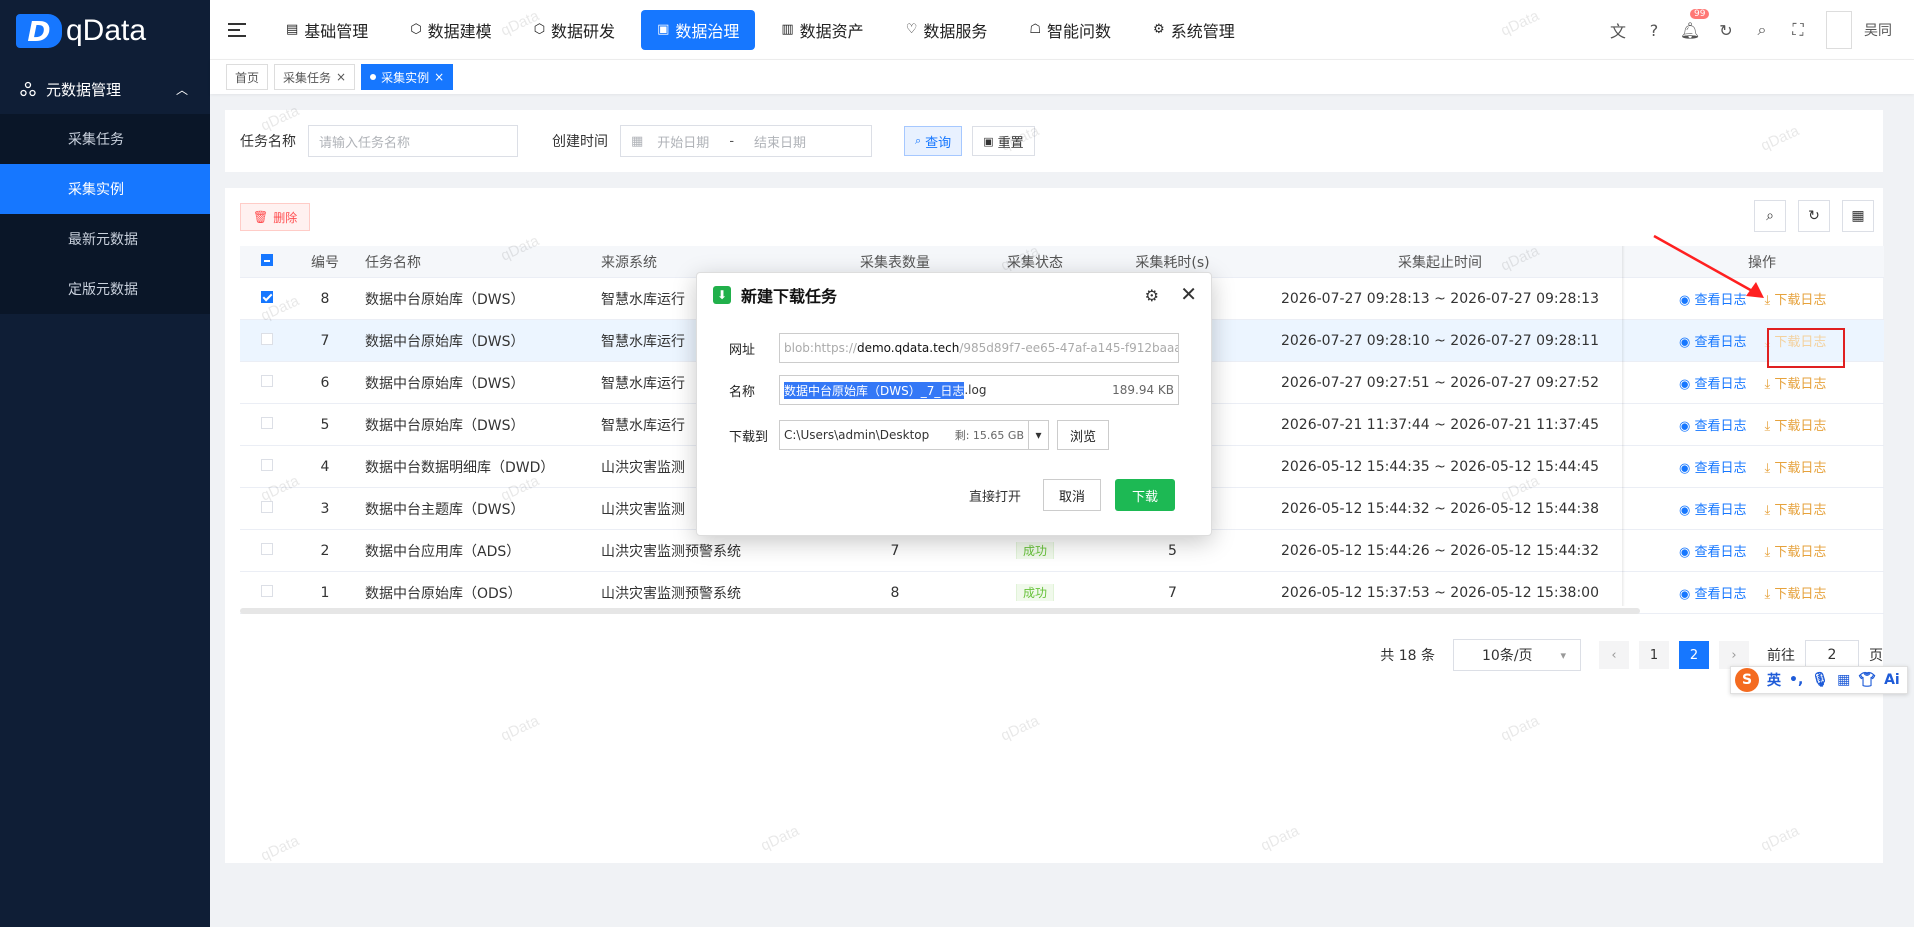 This screenshot has width=1914, height=927. What do you see at coordinates (1194, 30) in the screenshot?
I see `nav-system: ⚙ 系统管理` at bounding box center [1194, 30].